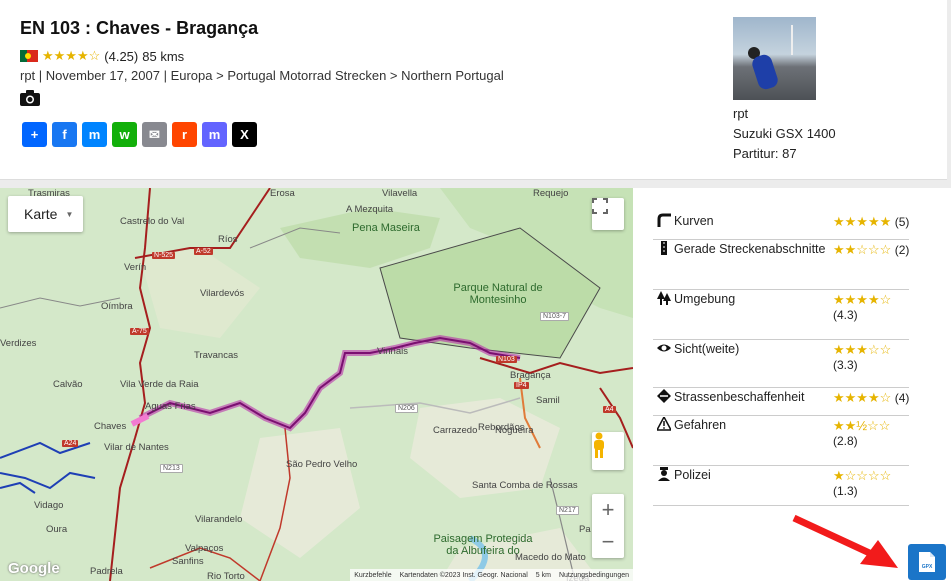  What do you see at coordinates (521, 385) in the screenshot?
I see `road-shield: IP4` at bounding box center [521, 385].